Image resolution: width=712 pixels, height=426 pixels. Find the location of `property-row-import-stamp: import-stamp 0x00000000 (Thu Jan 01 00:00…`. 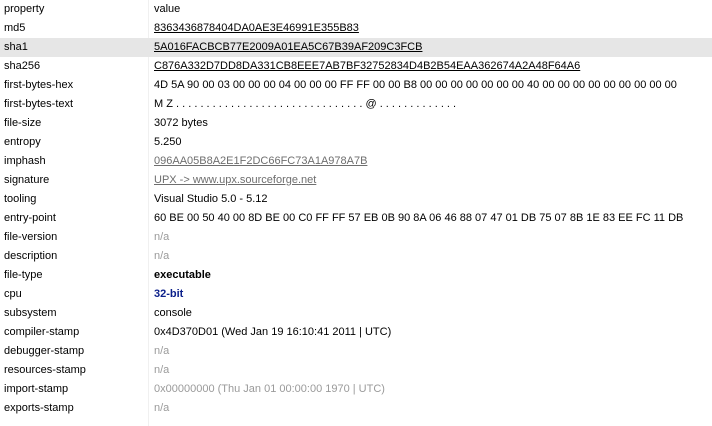

property-row-import-stamp: import-stamp 0x00000000 (Thu Jan 01 00:00… is located at coordinates (356, 389).